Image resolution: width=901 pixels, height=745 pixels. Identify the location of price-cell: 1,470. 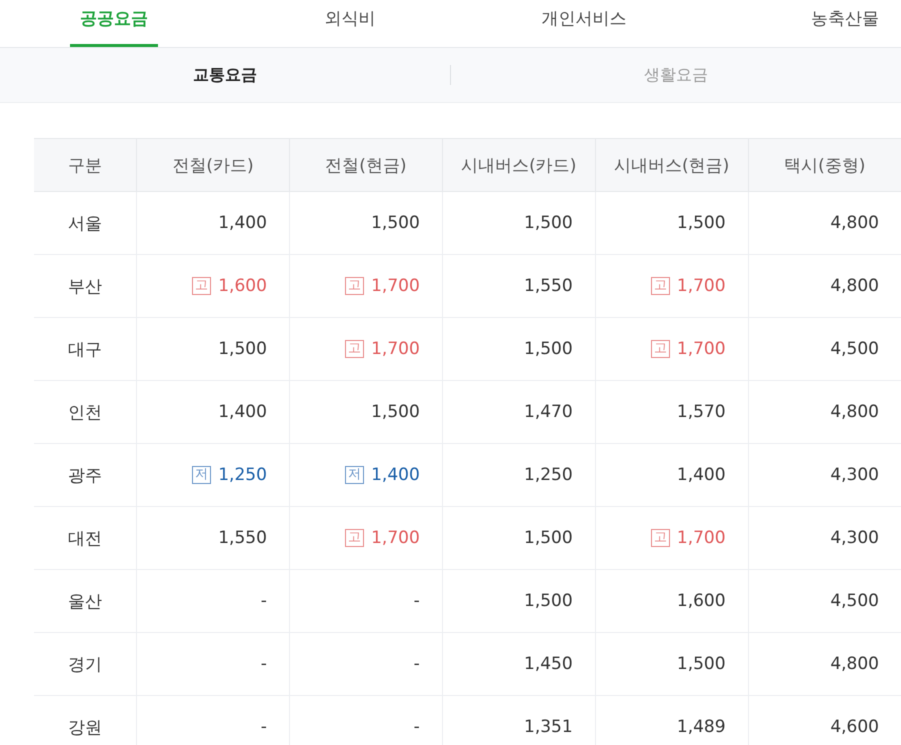
(519, 412).